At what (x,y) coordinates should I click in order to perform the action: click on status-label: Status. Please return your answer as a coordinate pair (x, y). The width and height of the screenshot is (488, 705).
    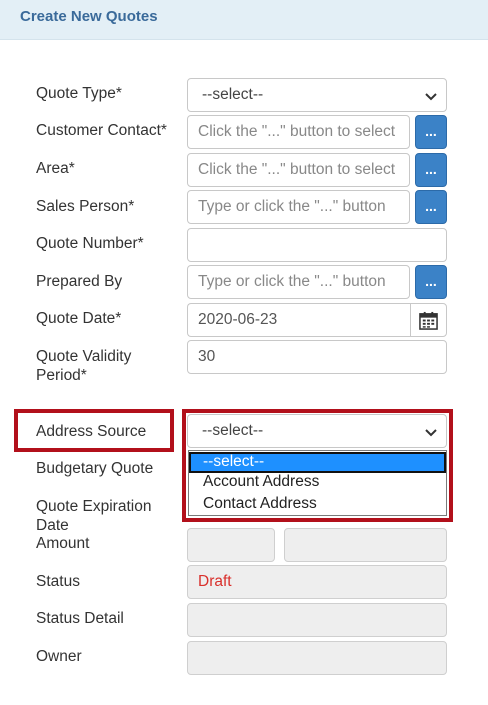
    Looking at the image, I should click on (58, 581).